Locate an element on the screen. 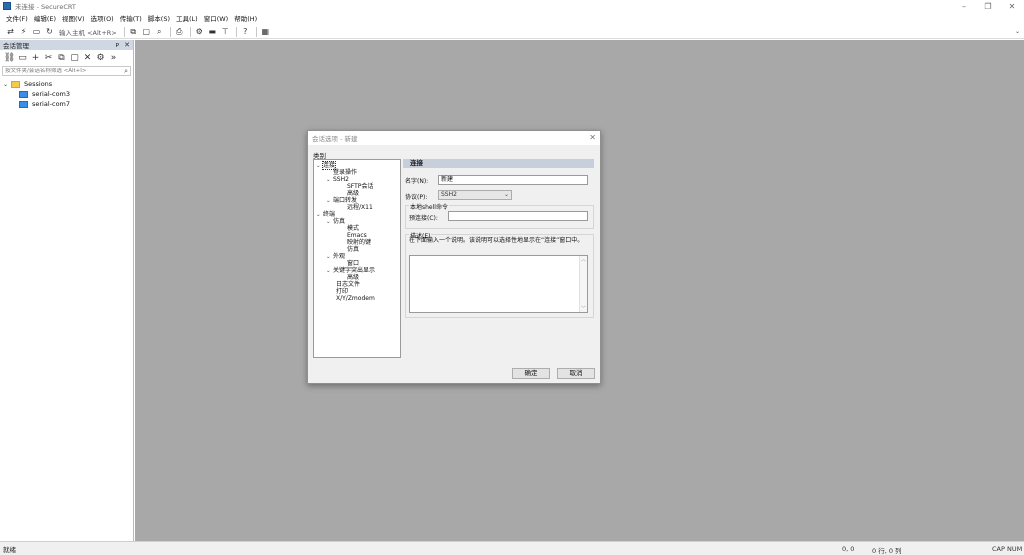 This screenshot has height=555, width=1024. dialog-close-icon: ✕ is located at coordinates (592, 137).